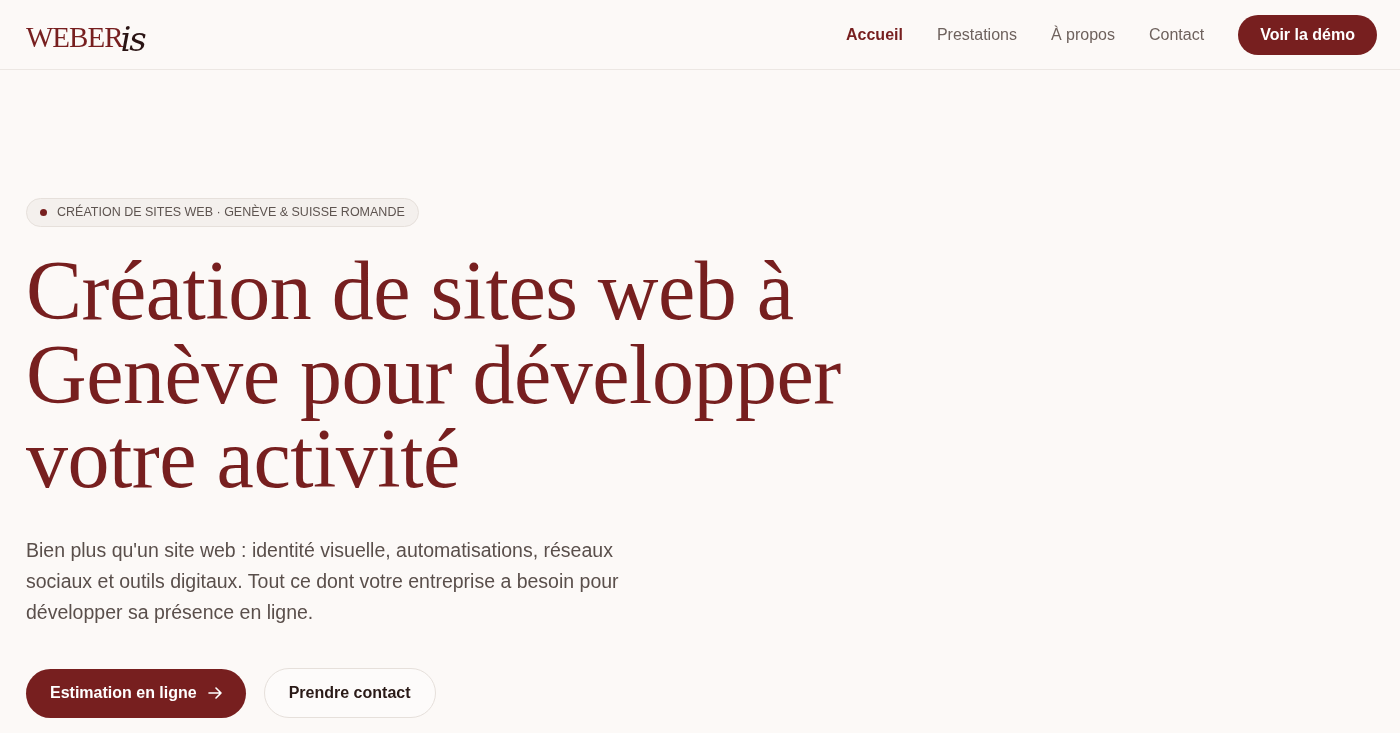  Describe the element at coordinates (1082, 34) in the screenshot. I see `nav-link: À propos` at that location.